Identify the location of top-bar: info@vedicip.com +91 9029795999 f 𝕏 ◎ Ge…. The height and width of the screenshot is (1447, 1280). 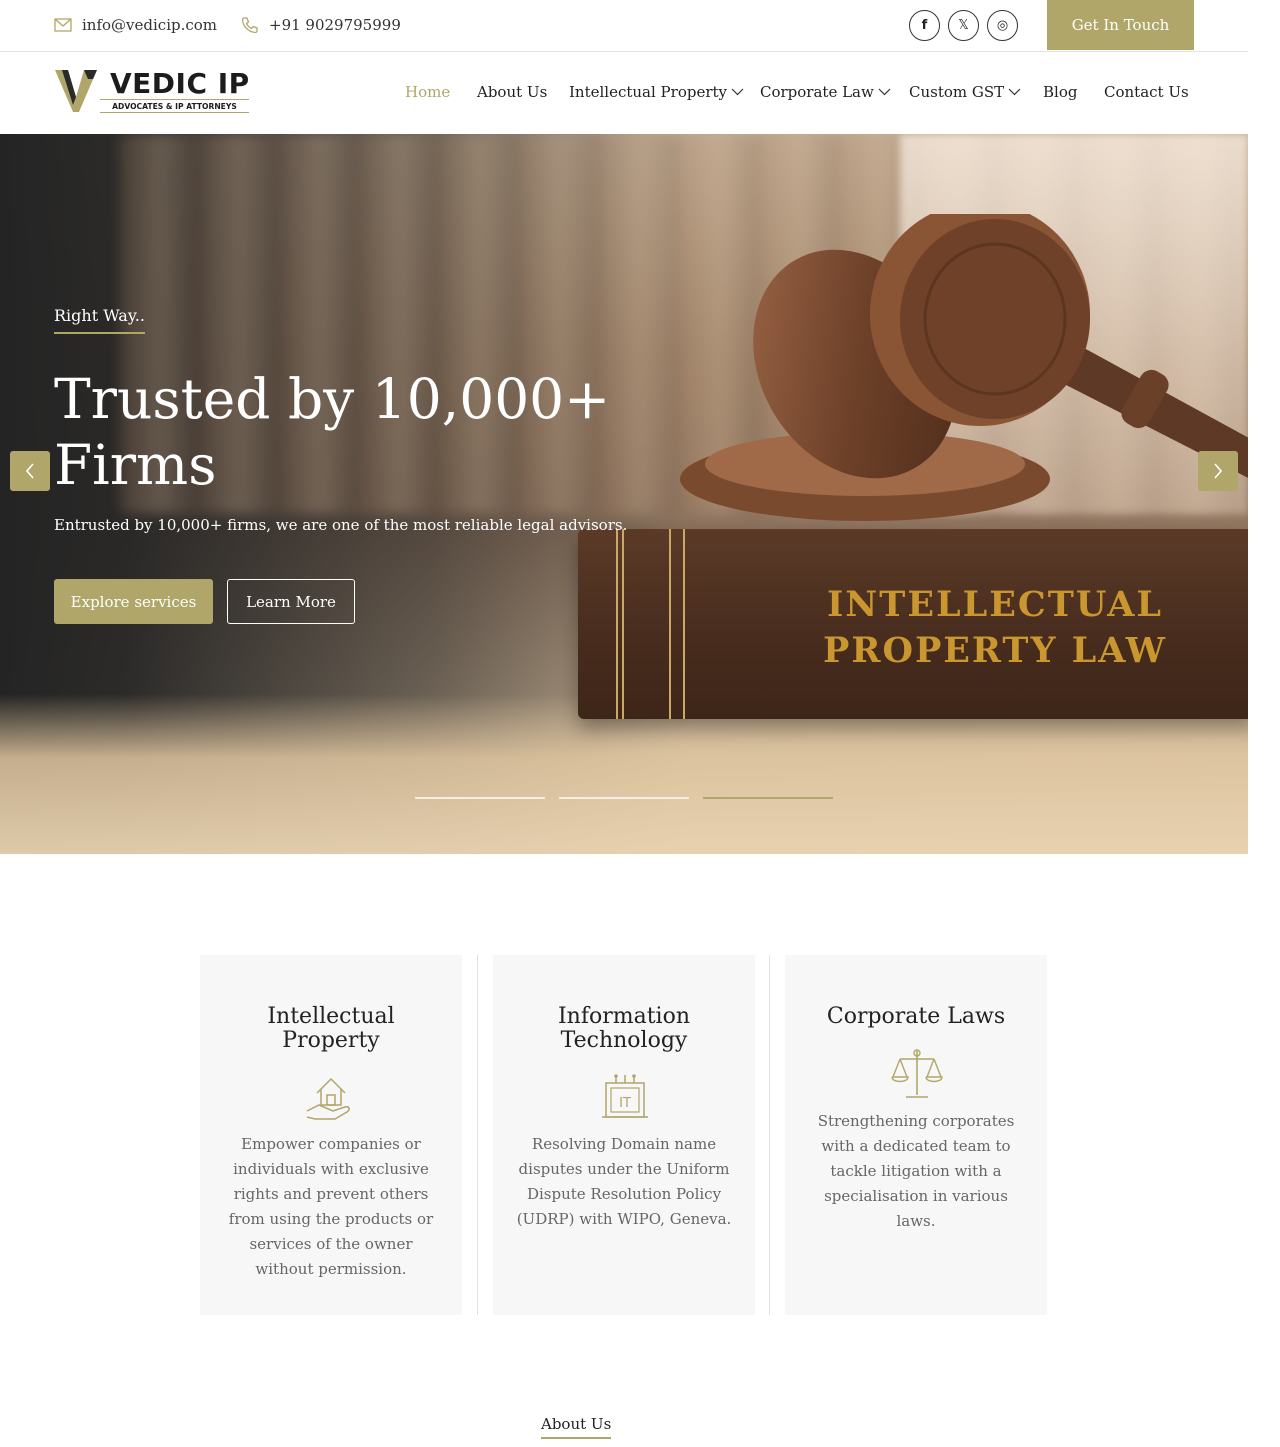
(624, 26).